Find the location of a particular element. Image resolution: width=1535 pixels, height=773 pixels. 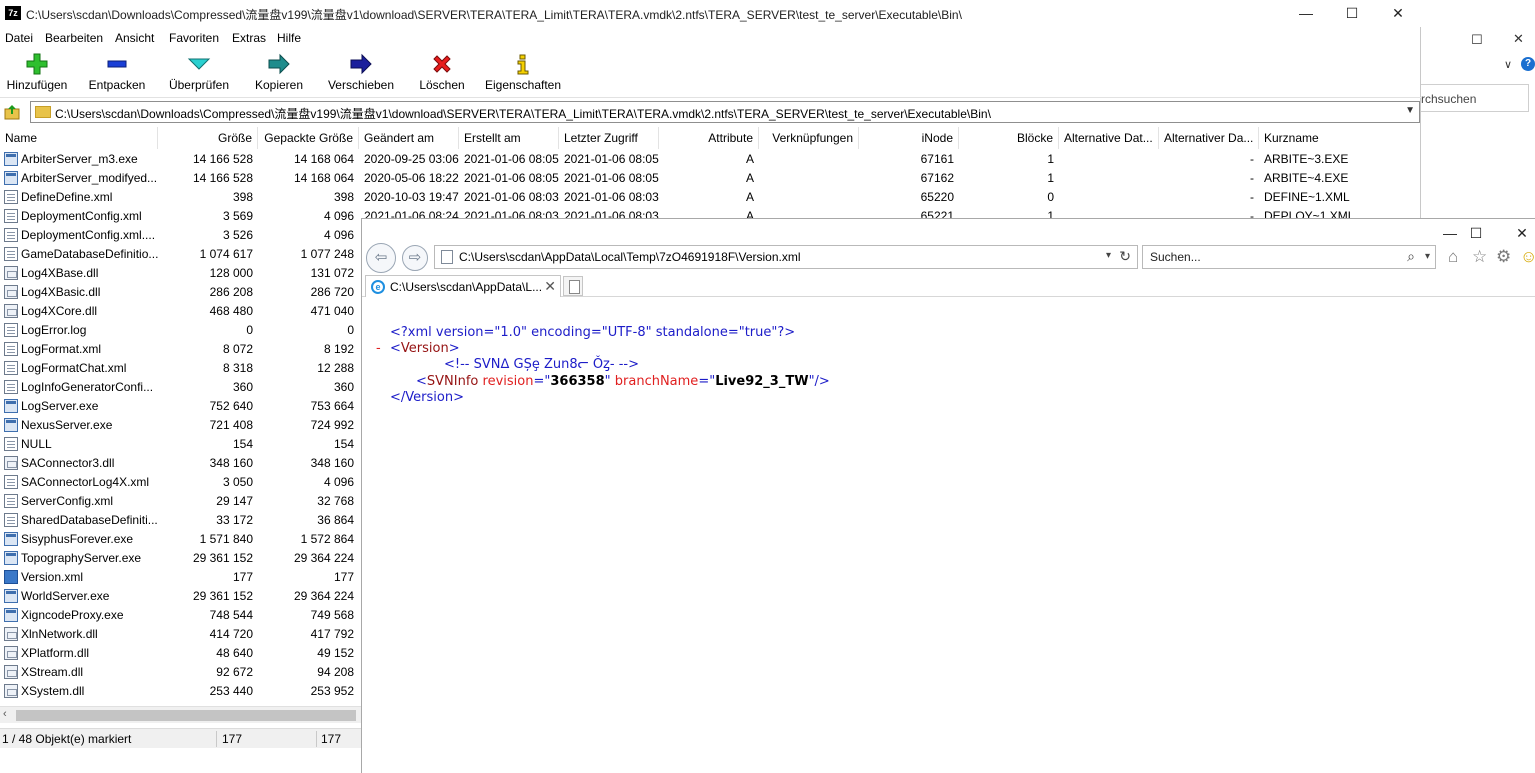

star-icon: ☆ is located at coordinates (1479, 257).